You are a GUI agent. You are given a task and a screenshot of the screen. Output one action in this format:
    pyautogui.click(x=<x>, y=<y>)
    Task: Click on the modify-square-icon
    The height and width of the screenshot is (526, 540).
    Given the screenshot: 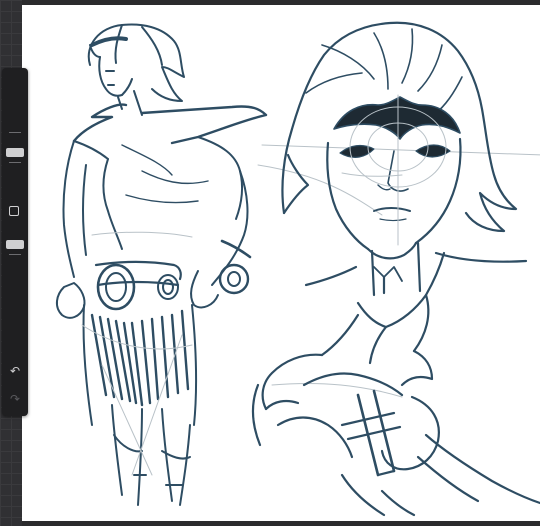 What is the action you would take?
    pyautogui.click(x=14, y=211)
    